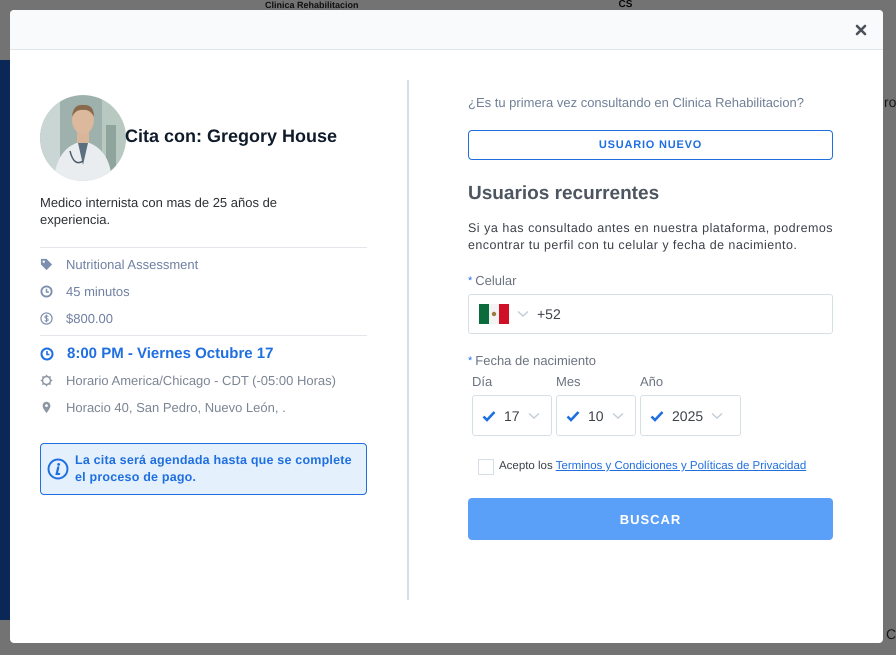 Image resolution: width=896 pixels, height=655 pixels. Describe the element at coordinates (535, 360) in the screenshot. I see `field-label: Fecha de nacimiento` at that location.